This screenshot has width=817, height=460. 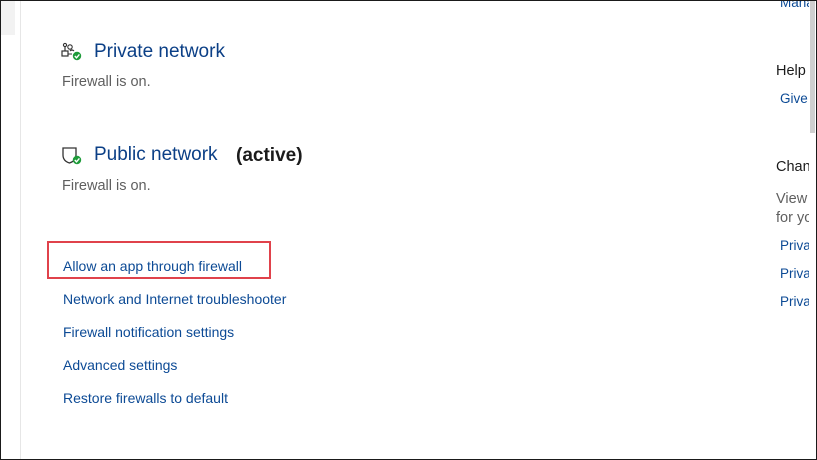 I want to click on public-network-status: Firewall is on., so click(x=106, y=186).